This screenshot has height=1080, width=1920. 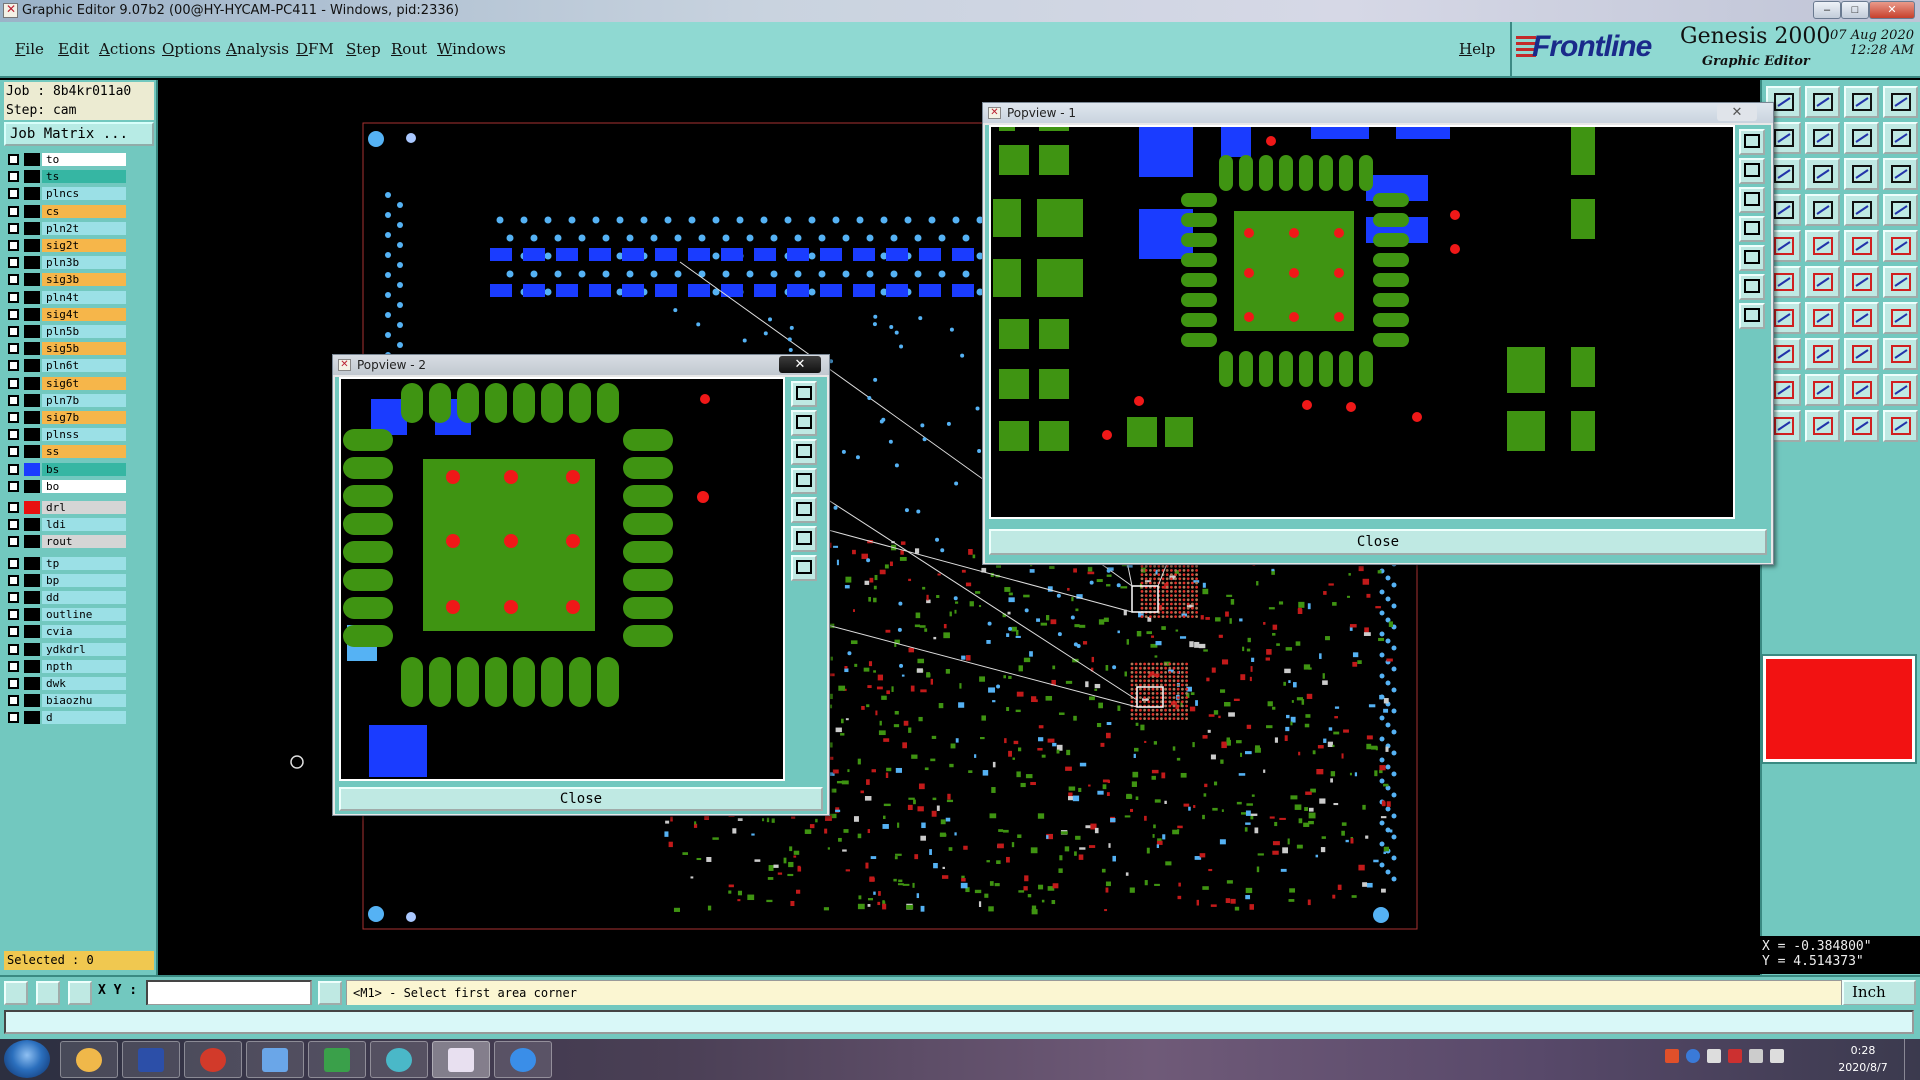 I want to click on highlight-icon, so click(x=1822, y=246).